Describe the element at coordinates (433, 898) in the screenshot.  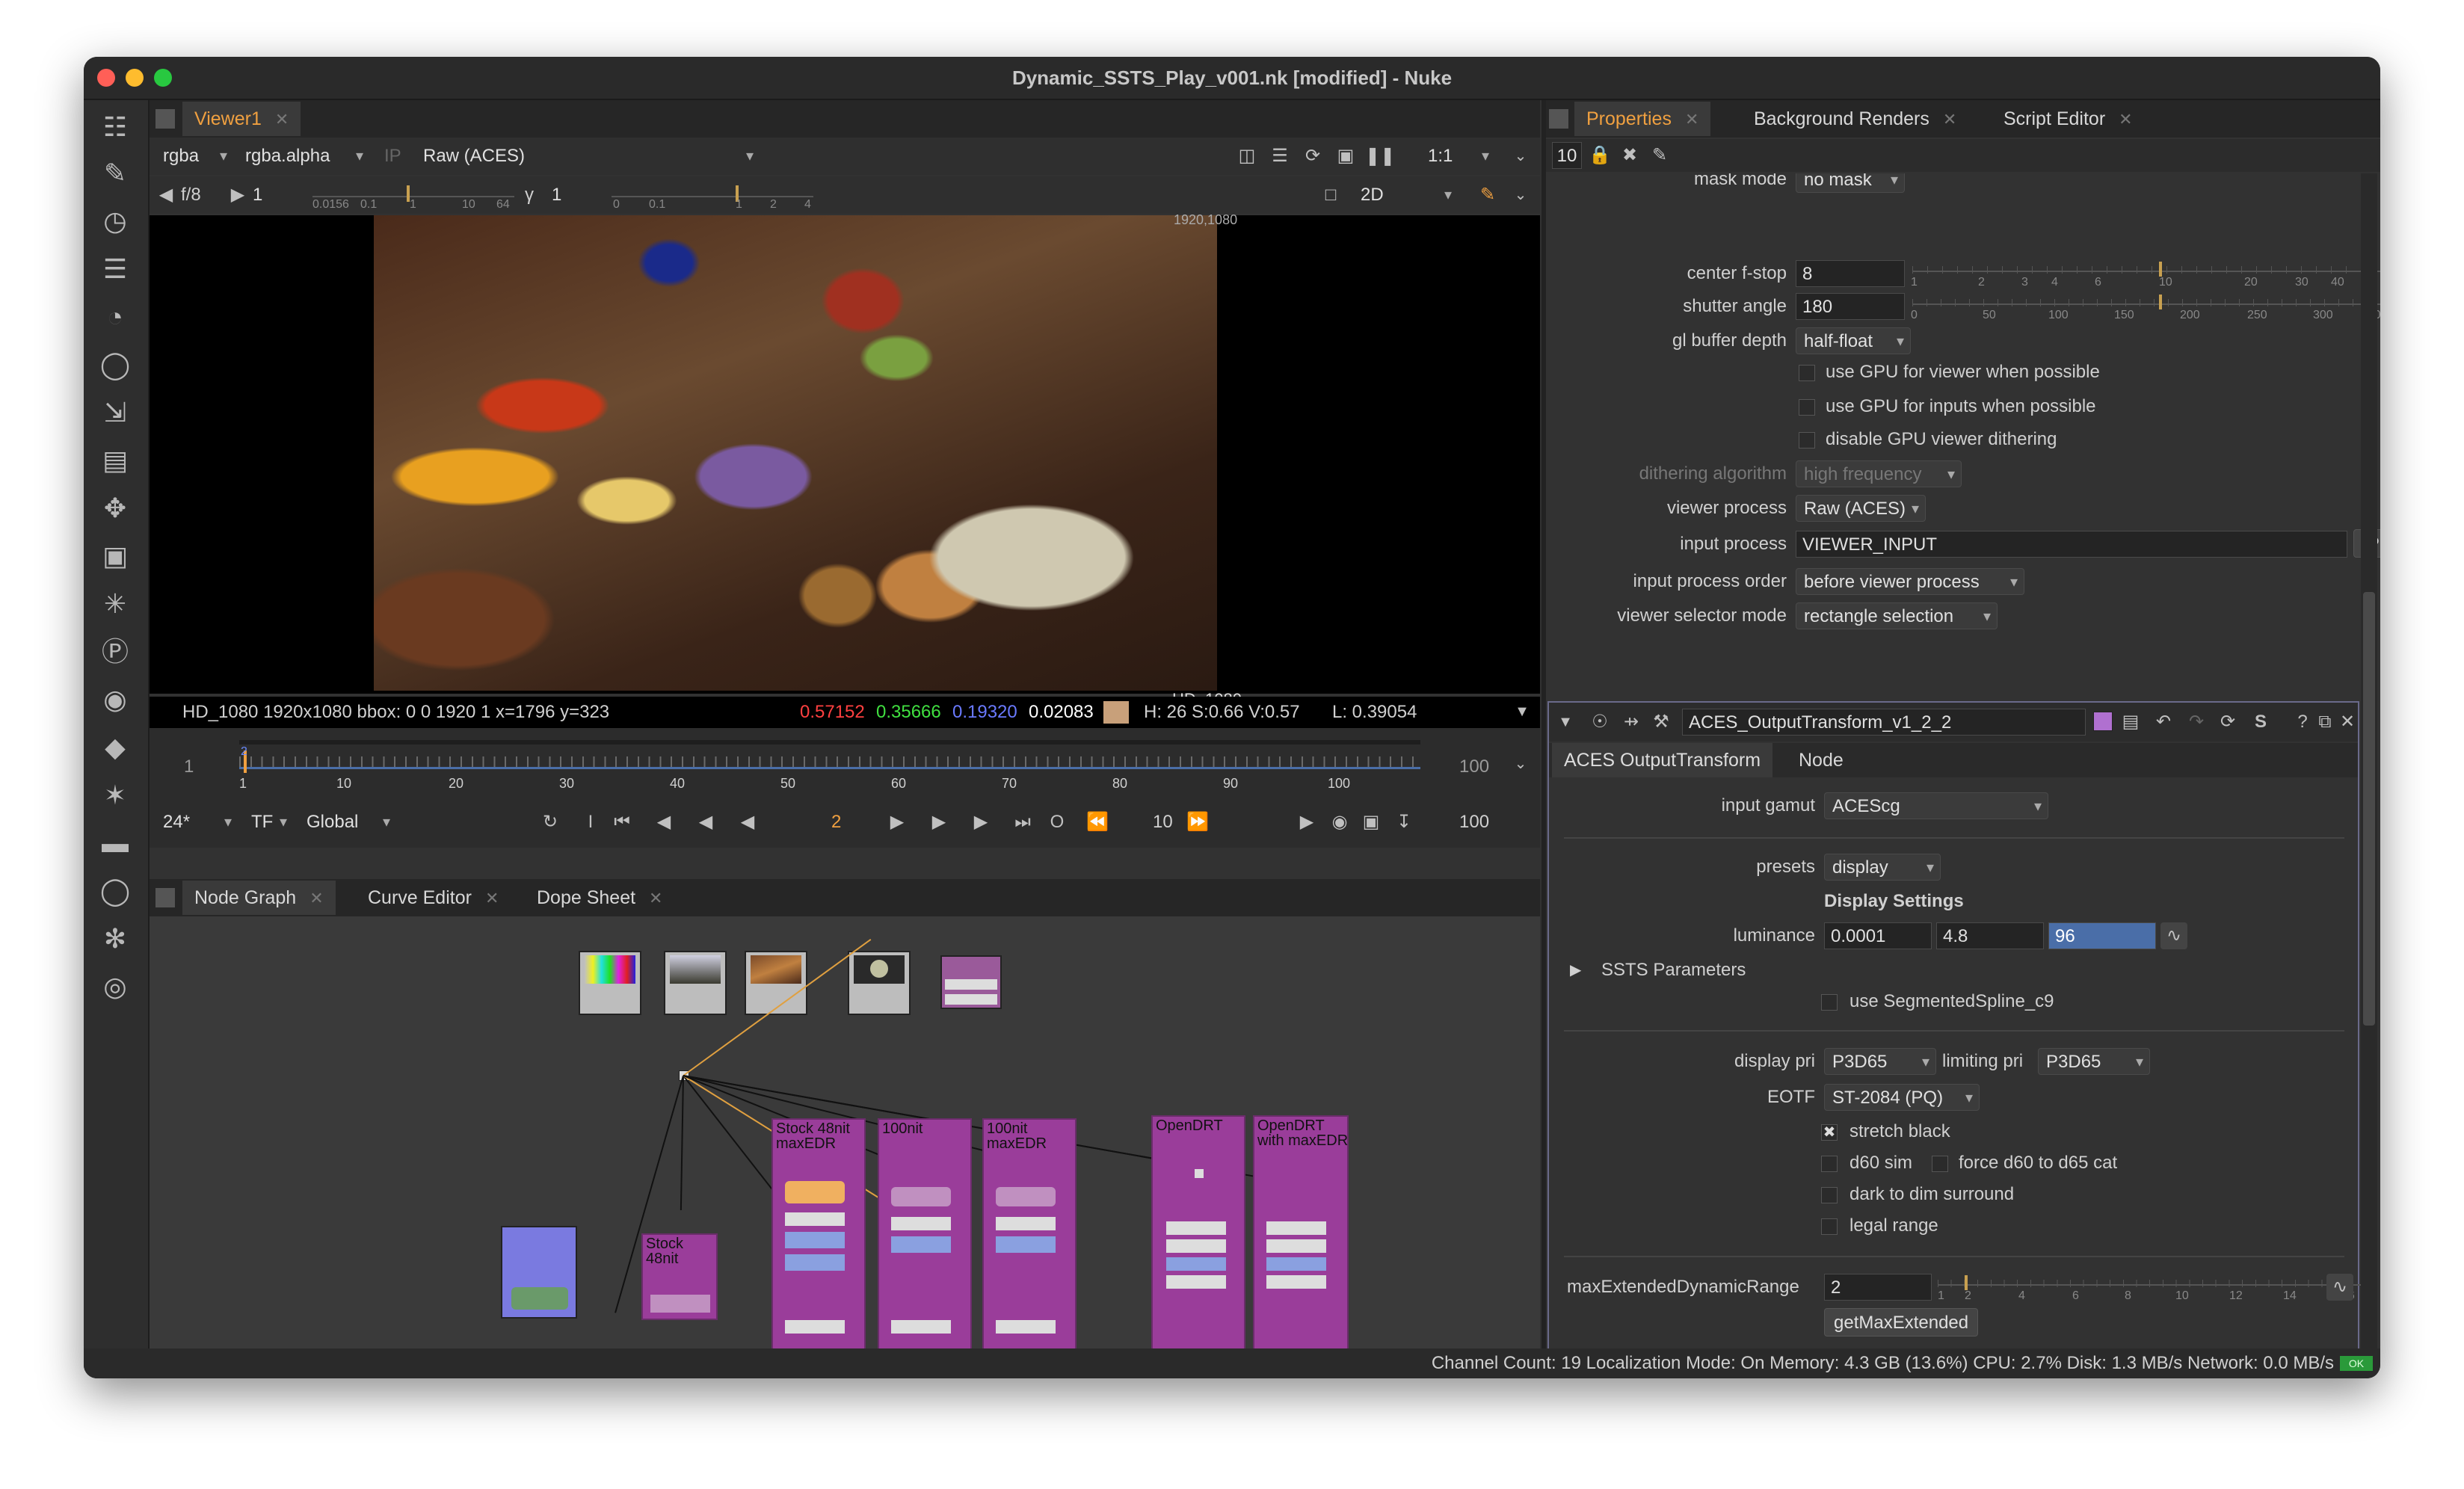
I see `tab-curve-editor: Curve Editor ✕` at that location.